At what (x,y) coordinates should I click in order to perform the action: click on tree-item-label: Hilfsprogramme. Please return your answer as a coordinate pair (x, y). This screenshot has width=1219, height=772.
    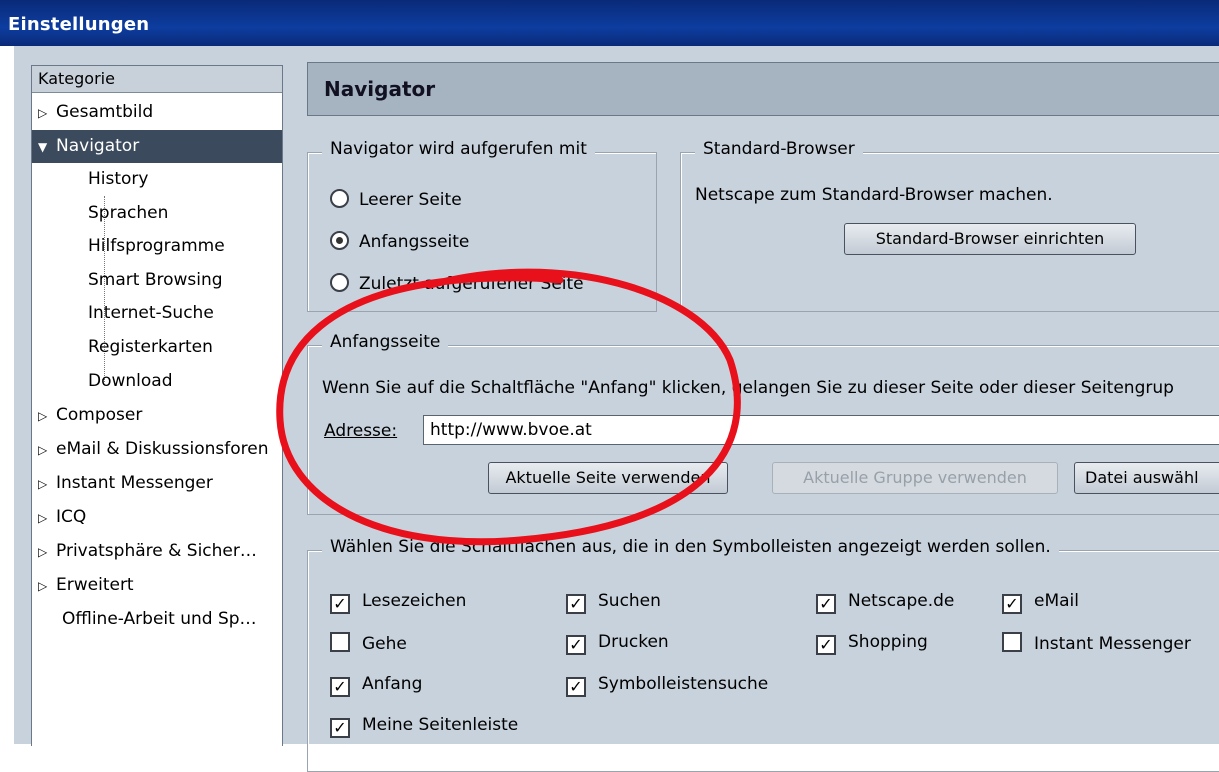
    Looking at the image, I should click on (156, 246).